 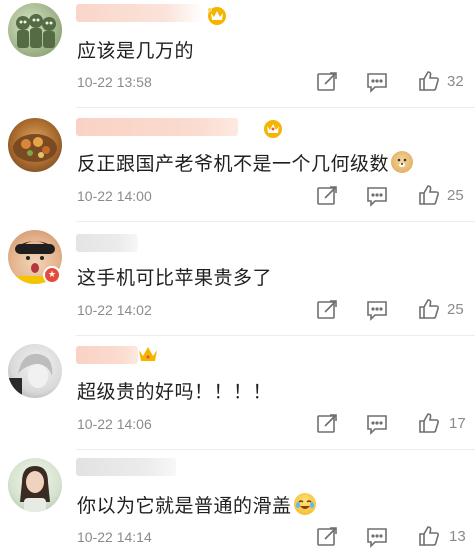 I want to click on comment-text: 反正跟国产老爷机不是一个几何级数, so click(x=245, y=162).